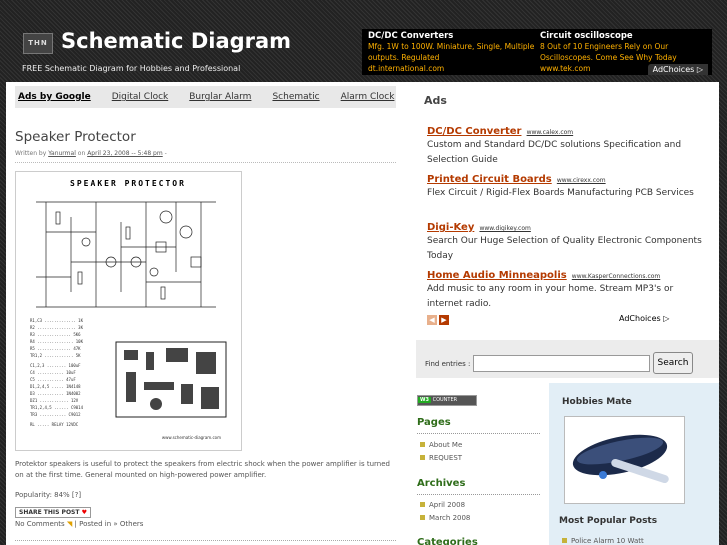 This screenshot has height=545, width=727. What do you see at coordinates (438, 320) in the screenshot?
I see `ad-nav: ◀ ▶` at bounding box center [438, 320].